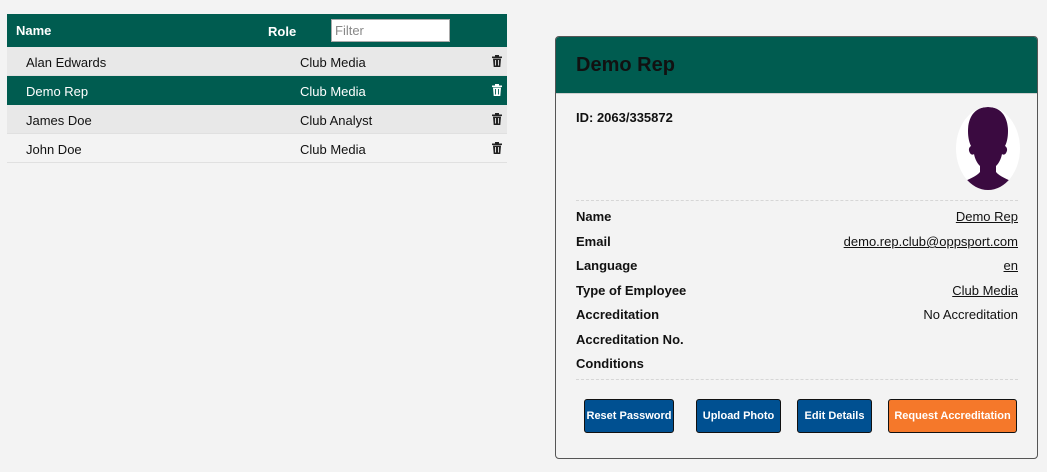  I want to click on person-silhouette-icon, so click(988, 148).